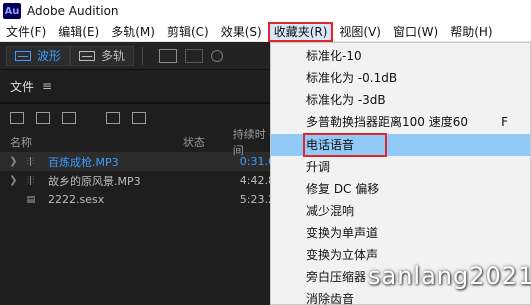 The width and height of the screenshot is (531, 305). What do you see at coordinates (137, 199) in the screenshot?
I see `file-row: ▤ 2222.sesx 5:23.2` at bounding box center [137, 199].